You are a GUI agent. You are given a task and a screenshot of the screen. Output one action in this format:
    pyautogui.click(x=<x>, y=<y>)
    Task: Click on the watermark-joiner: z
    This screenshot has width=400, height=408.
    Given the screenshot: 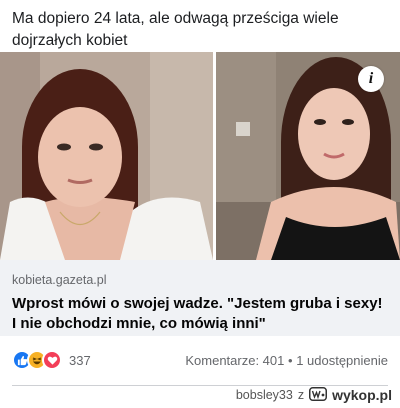 What is the action you would take?
    pyautogui.click(x=301, y=395)
    